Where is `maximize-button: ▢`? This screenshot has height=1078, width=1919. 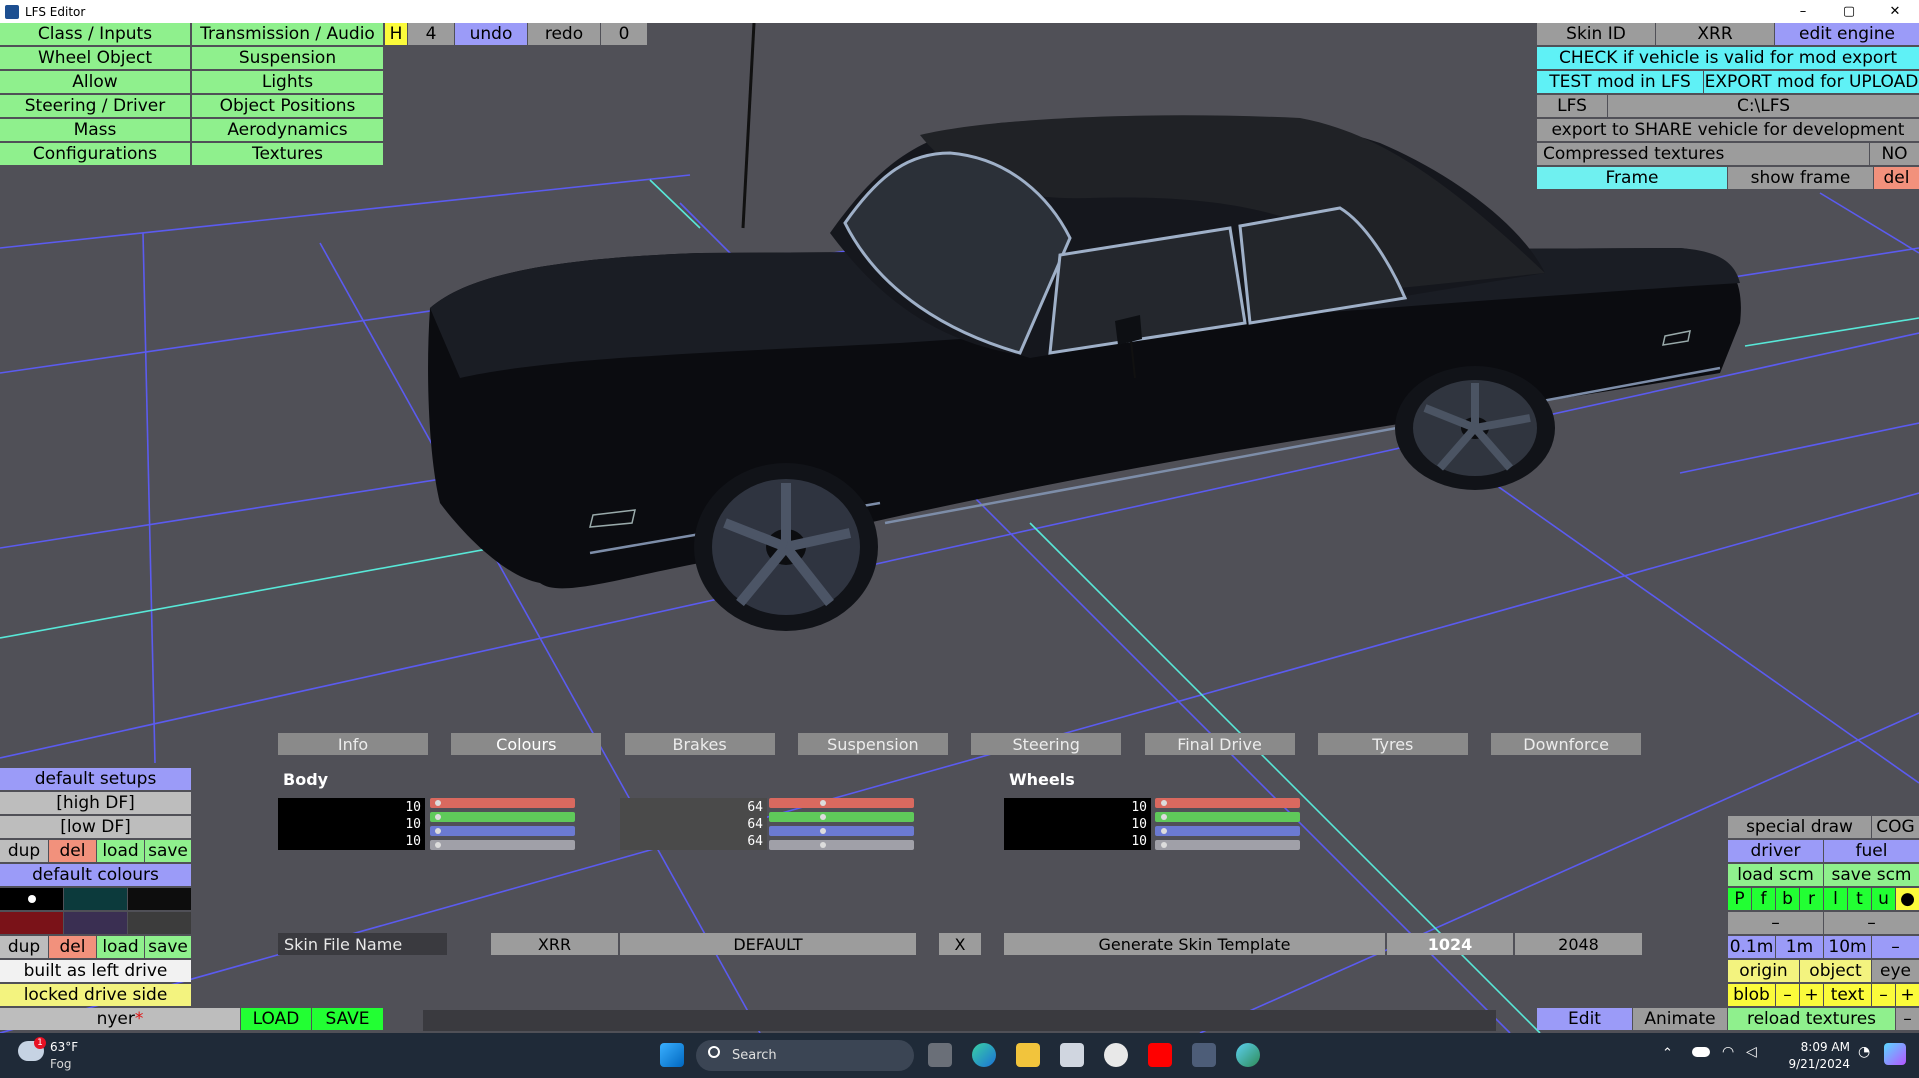
maximize-button: ▢ is located at coordinates (1849, 11).